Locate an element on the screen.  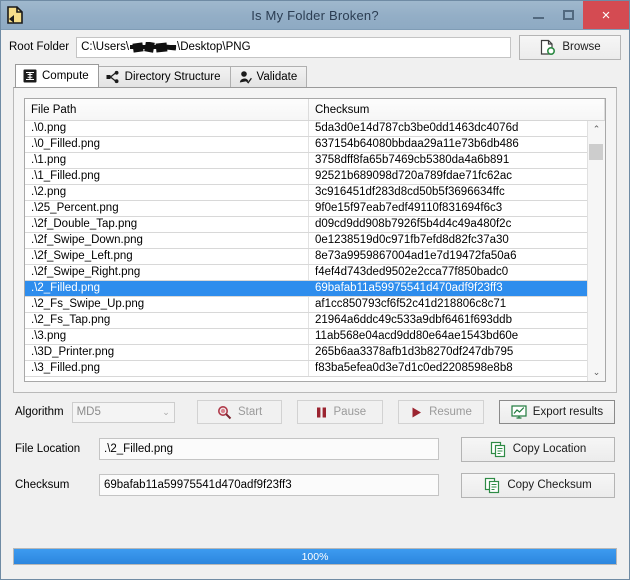
close-button: × is located at coordinates (606, 15).